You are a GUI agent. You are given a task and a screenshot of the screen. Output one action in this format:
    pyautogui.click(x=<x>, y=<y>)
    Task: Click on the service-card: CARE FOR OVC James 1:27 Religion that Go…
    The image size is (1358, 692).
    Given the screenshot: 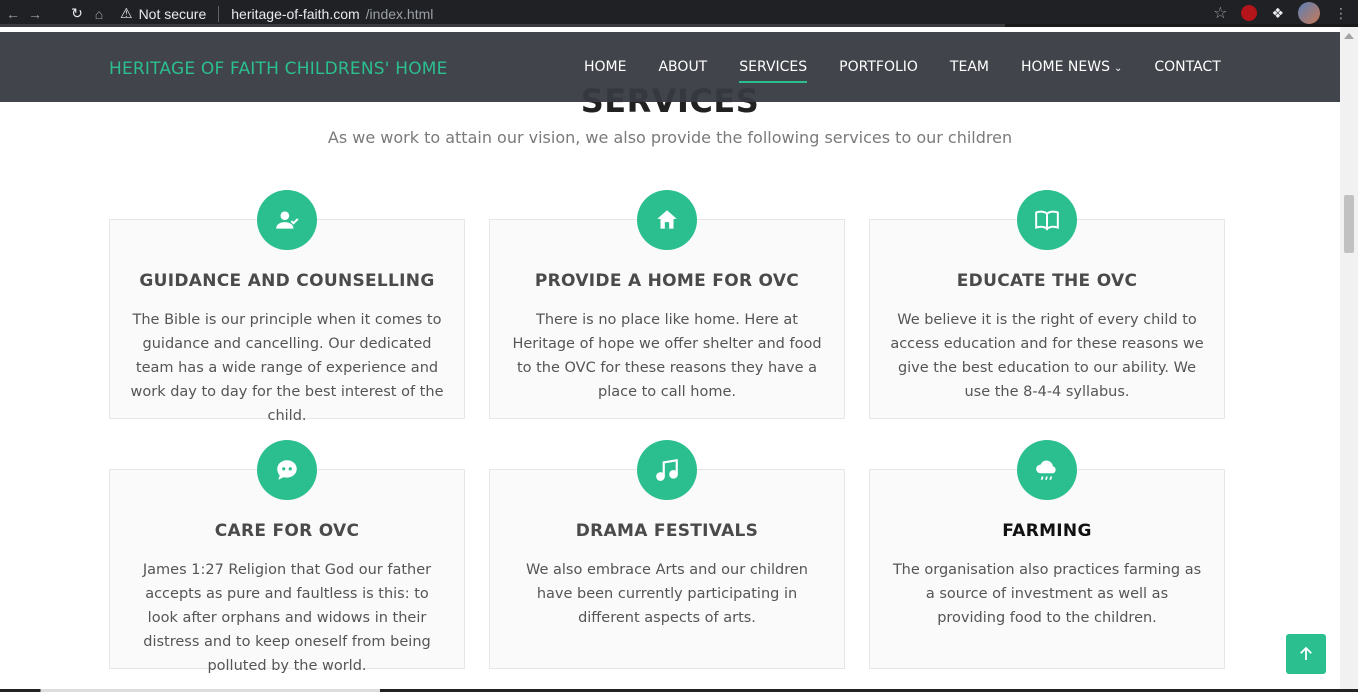 What is the action you would take?
    pyautogui.click(x=287, y=557)
    